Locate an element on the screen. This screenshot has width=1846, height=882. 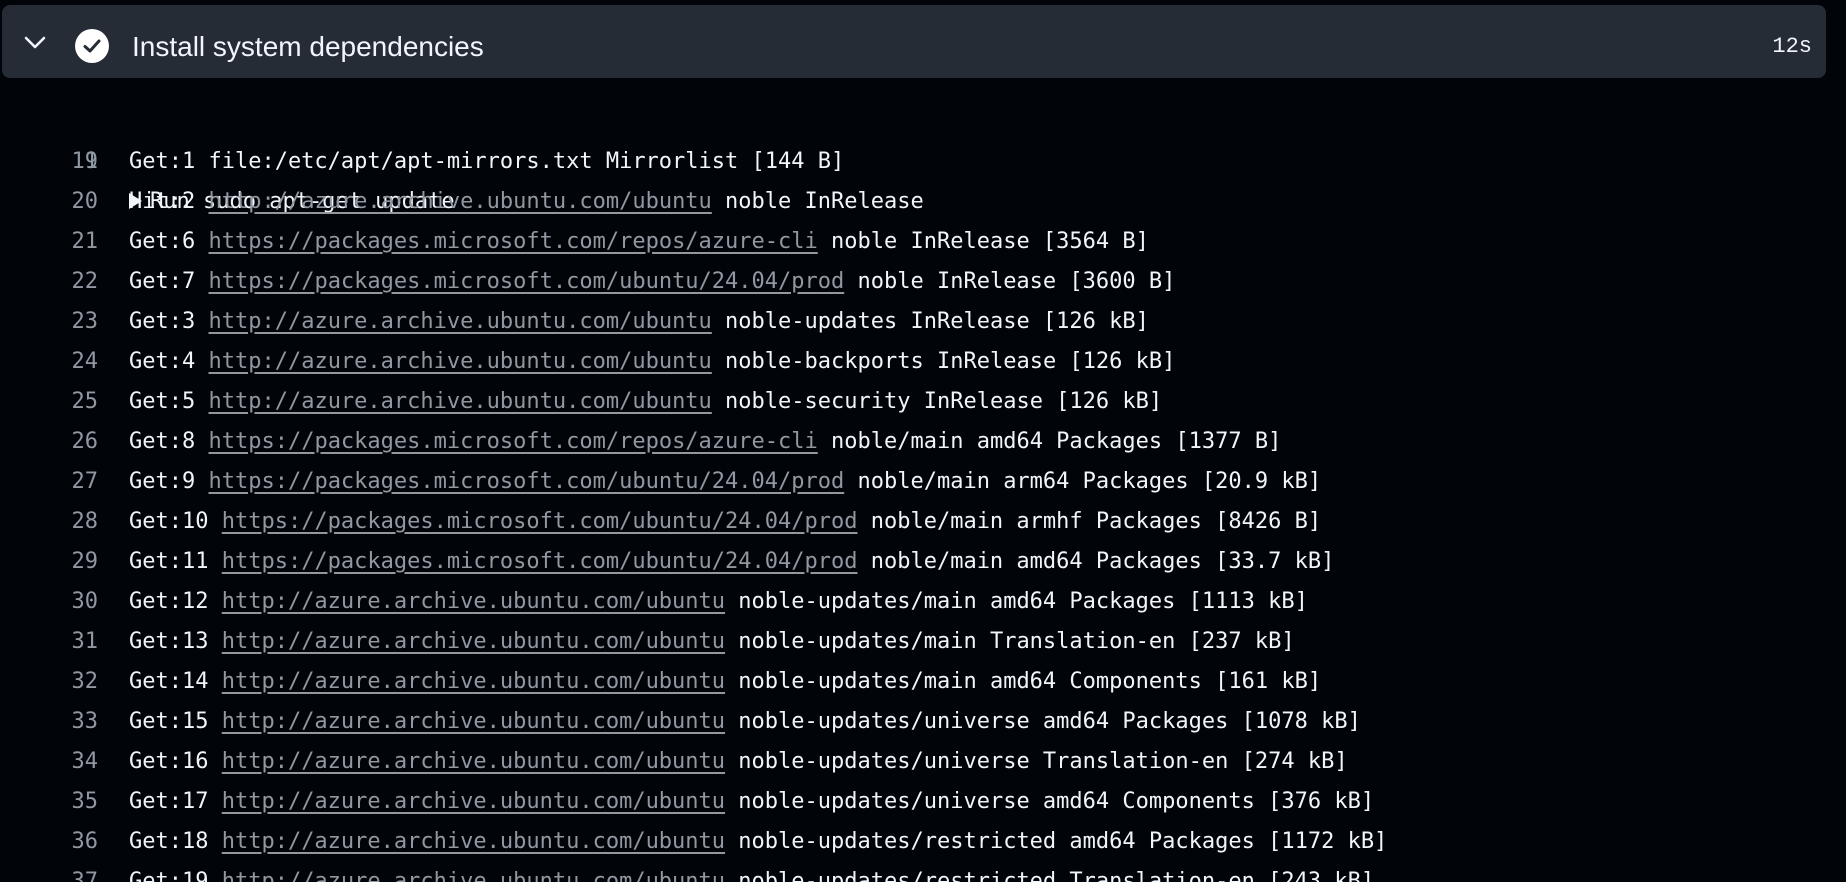
line-number: 34 is located at coordinates (49, 762).